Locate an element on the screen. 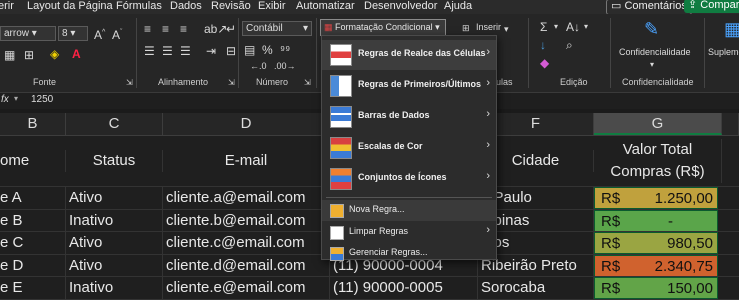 The width and height of the screenshot is (739, 300). cell-name: e A is located at coordinates (33, 198).